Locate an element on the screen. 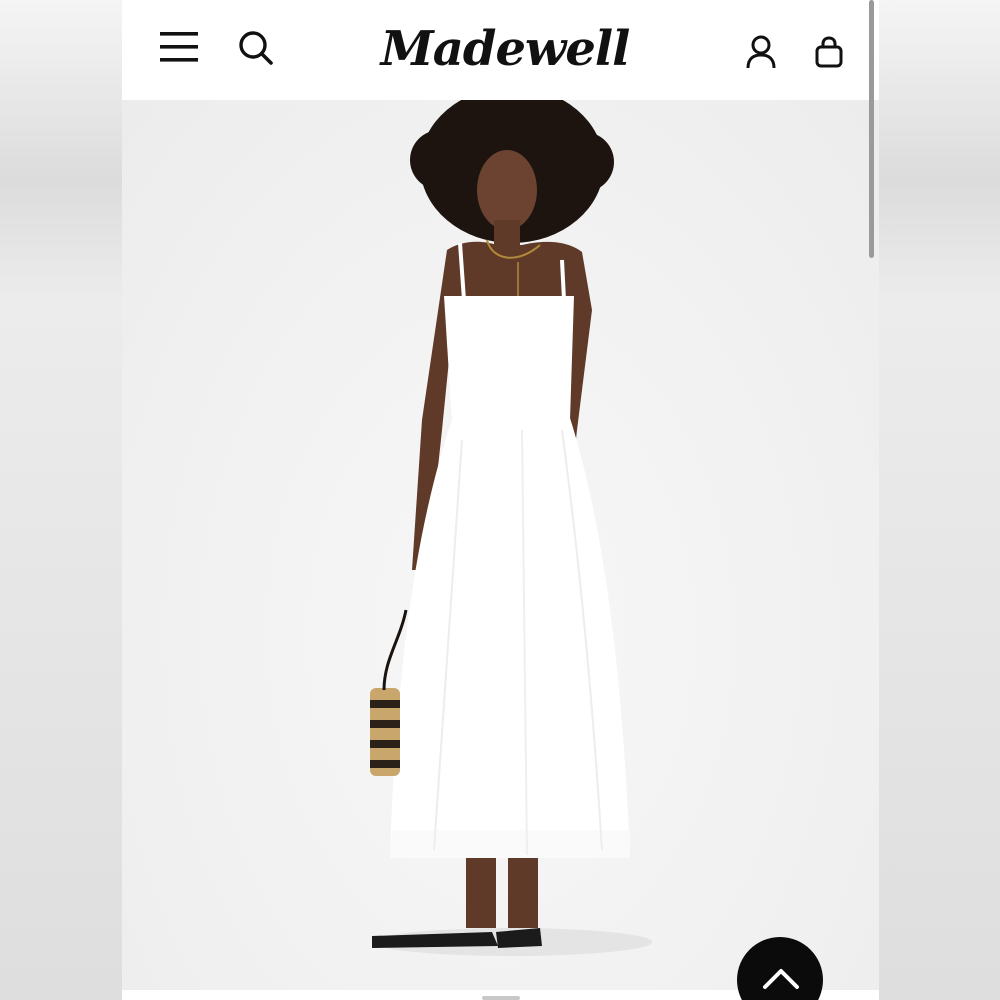 The width and height of the screenshot is (1000, 1000). background-left-blur is located at coordinates (61, 500).